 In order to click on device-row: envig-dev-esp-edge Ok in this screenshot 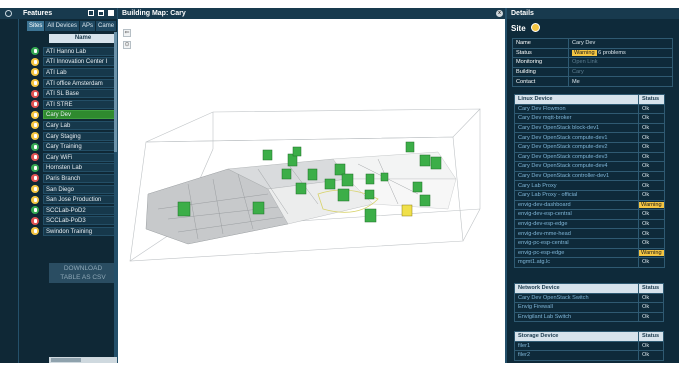, I will do `click(589, 224)`.